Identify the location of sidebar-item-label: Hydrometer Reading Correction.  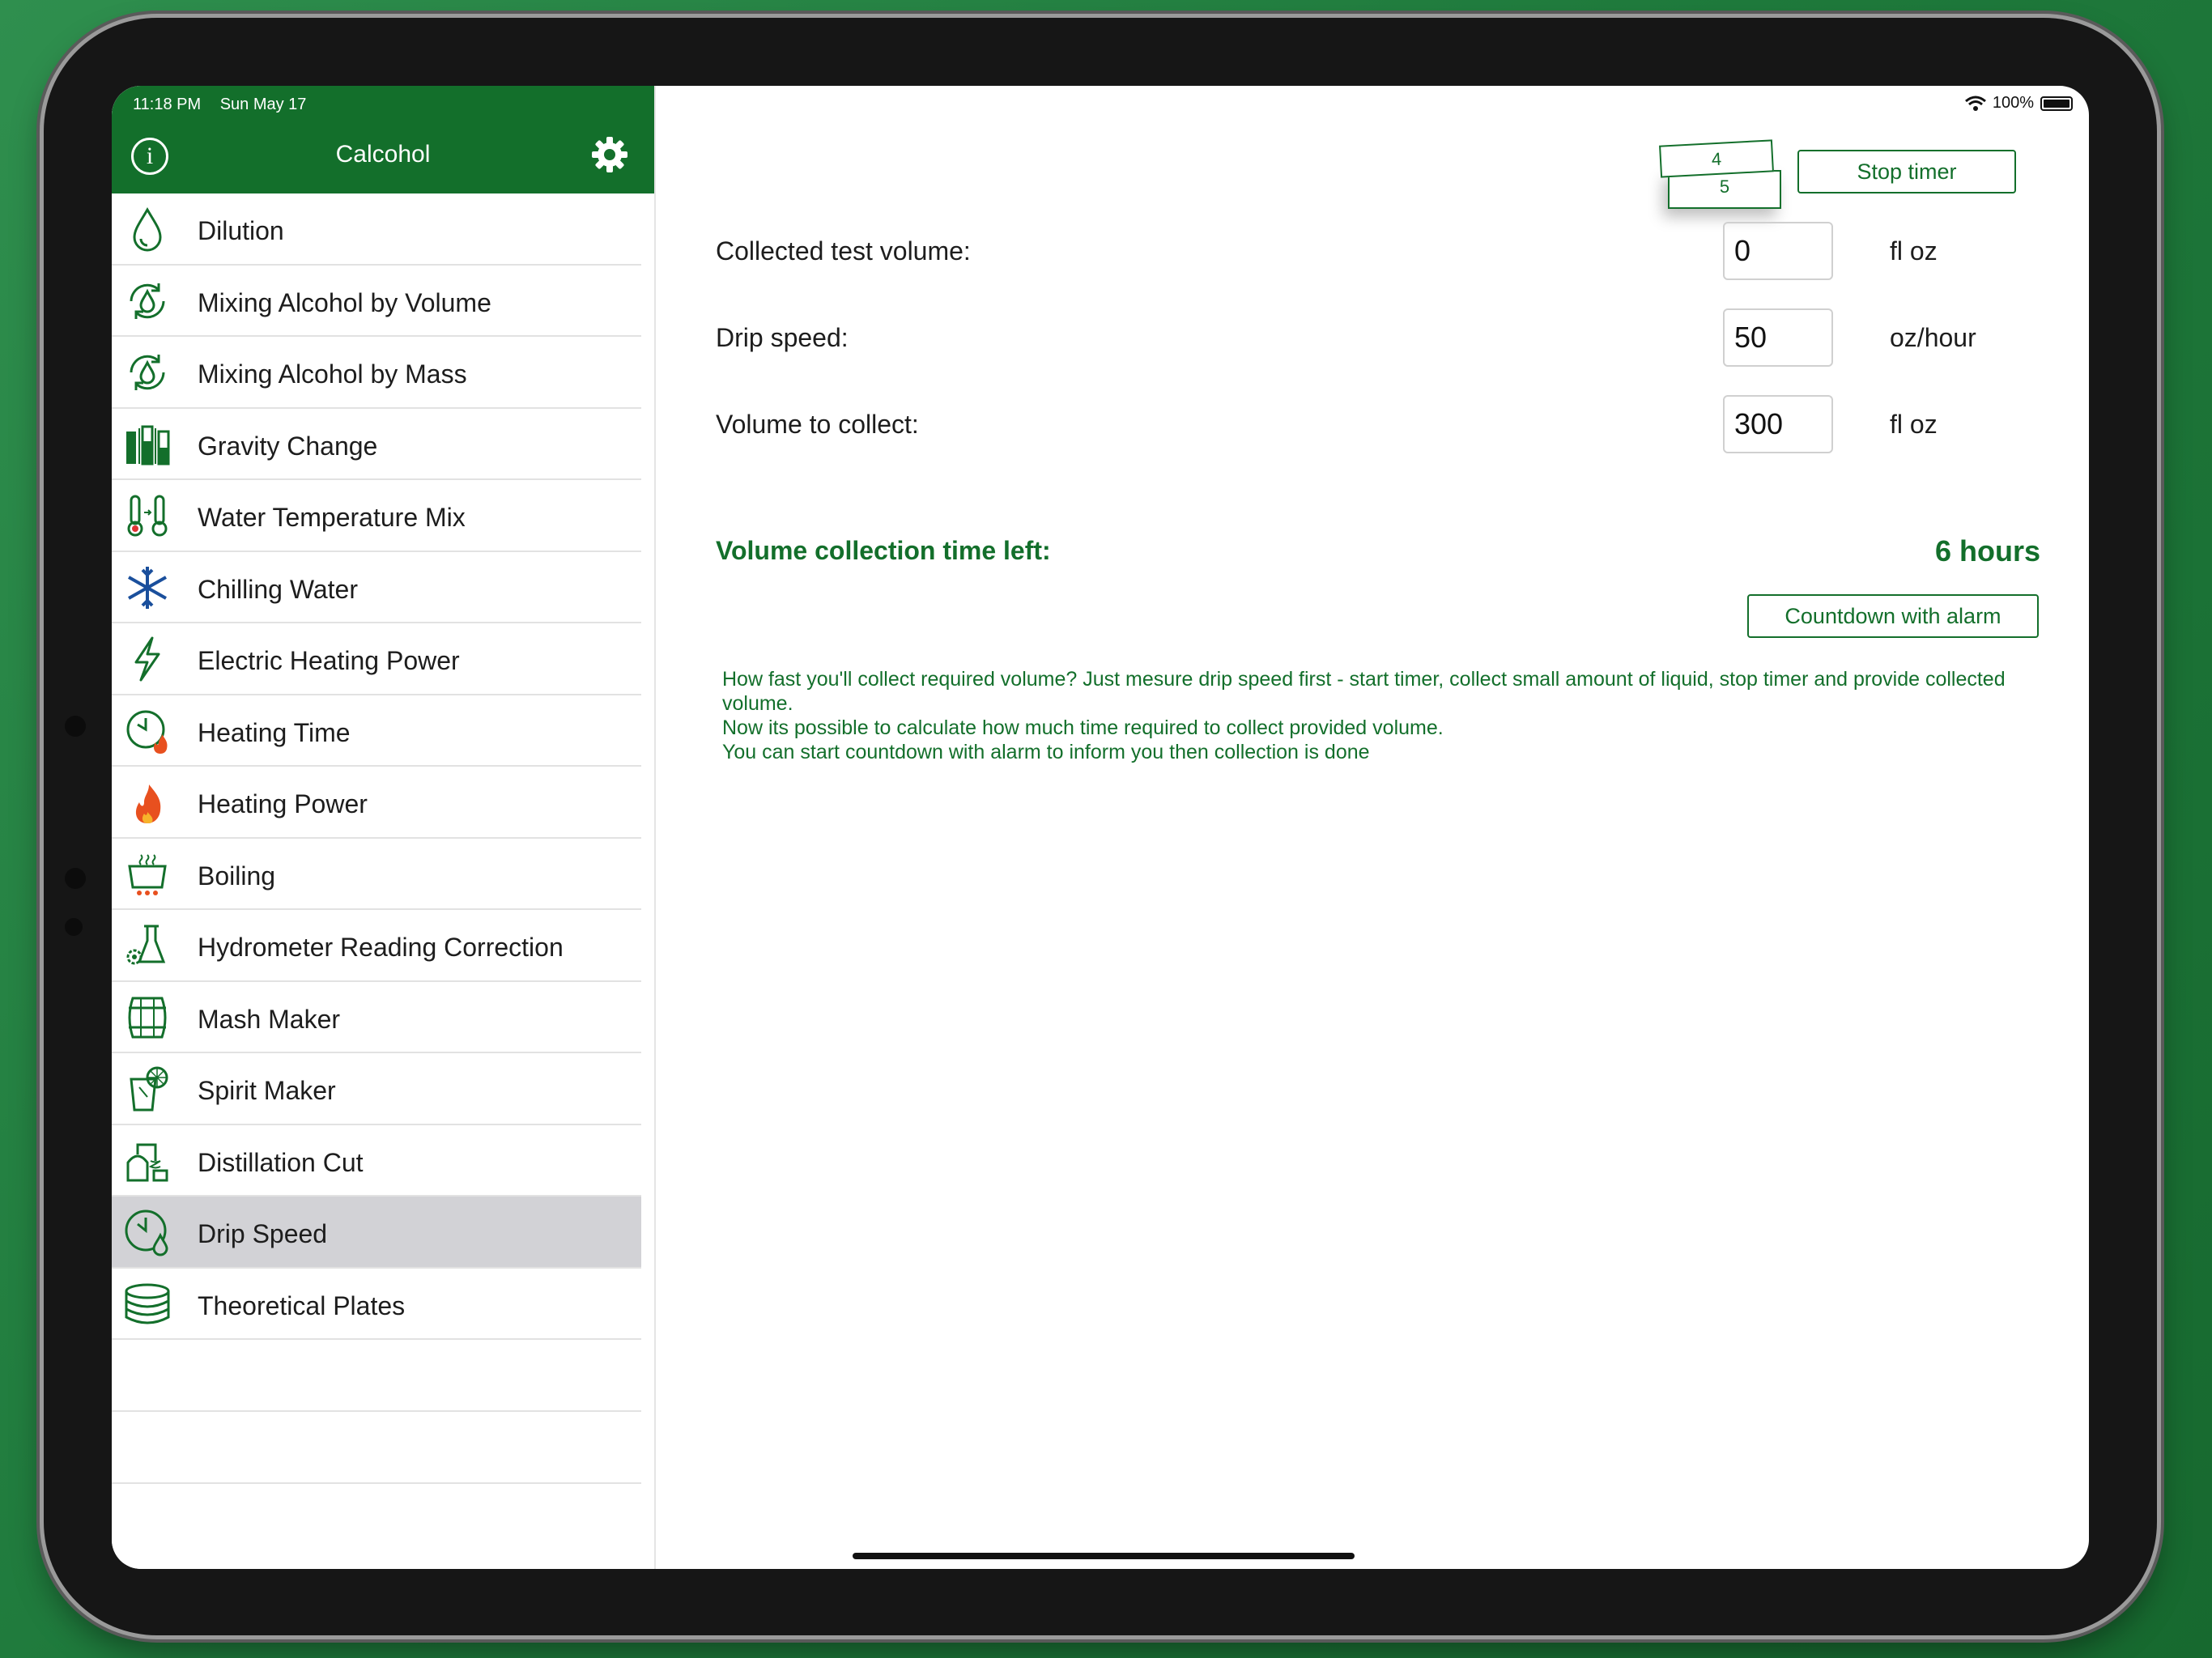
(381, 947).